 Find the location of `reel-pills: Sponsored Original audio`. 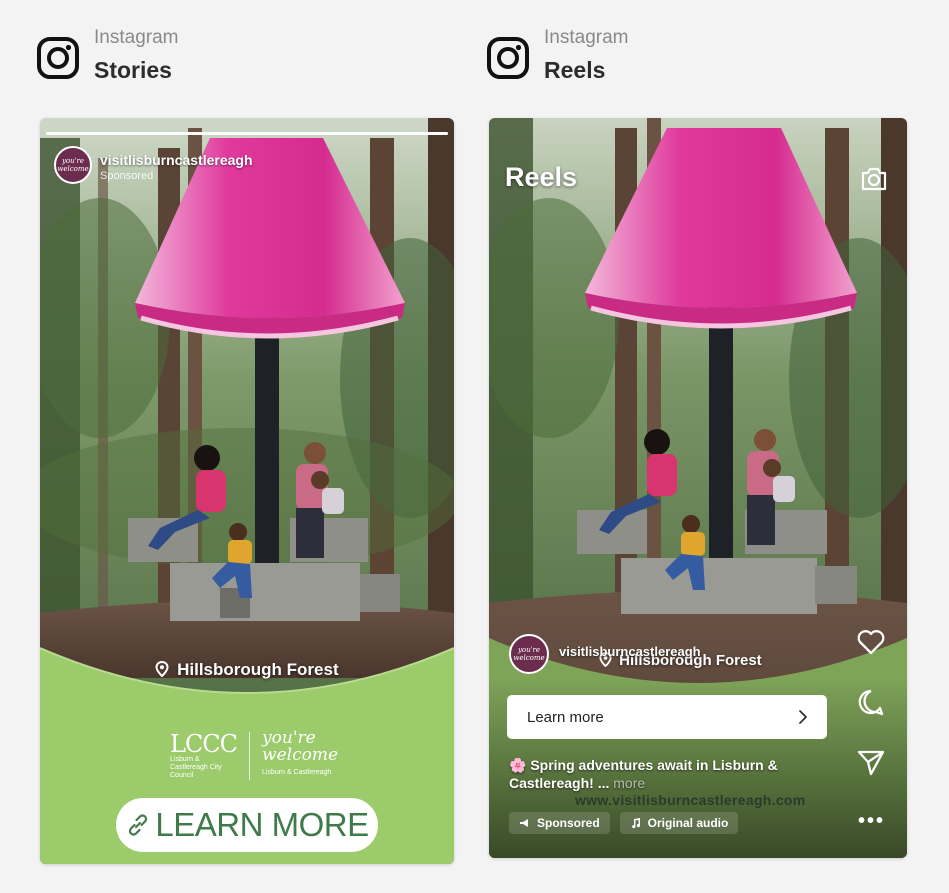

reel-pills: Sponsored Original audio is located at coordinates (628, 823).